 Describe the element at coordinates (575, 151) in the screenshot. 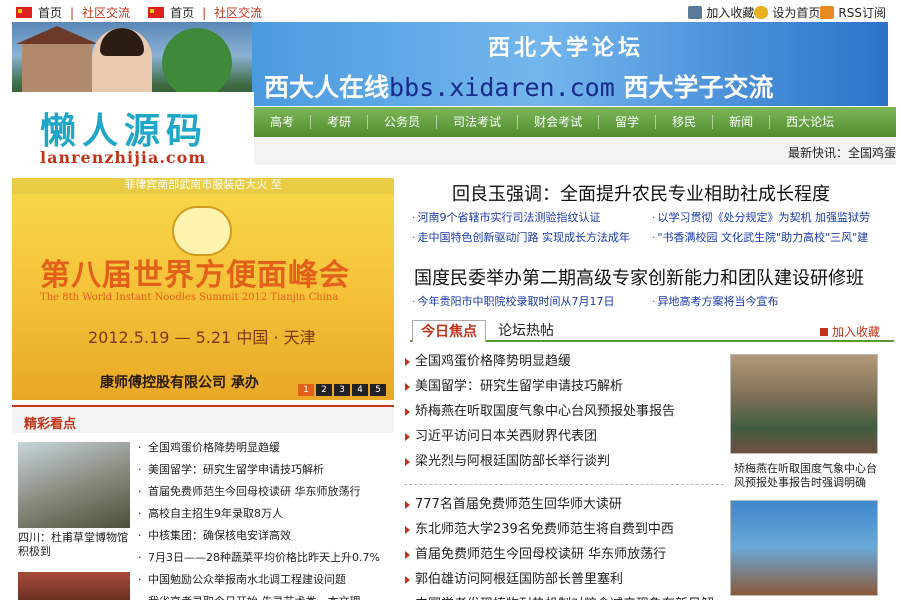

I see `news-ticker: 最新快讯：全国鸡蛋` at that location.